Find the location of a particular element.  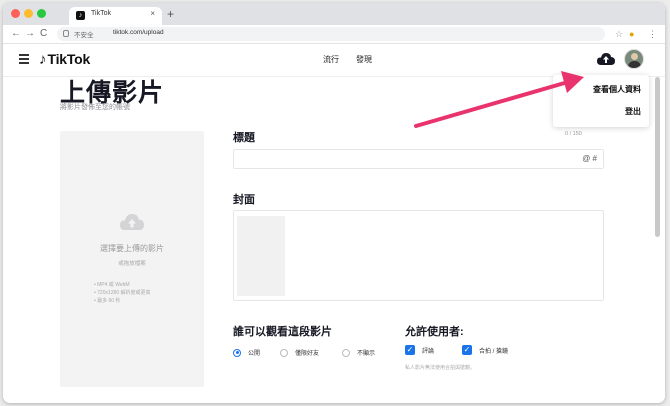

privacy-option-friends: 僅限好友 is located at coordinates (299, 352).